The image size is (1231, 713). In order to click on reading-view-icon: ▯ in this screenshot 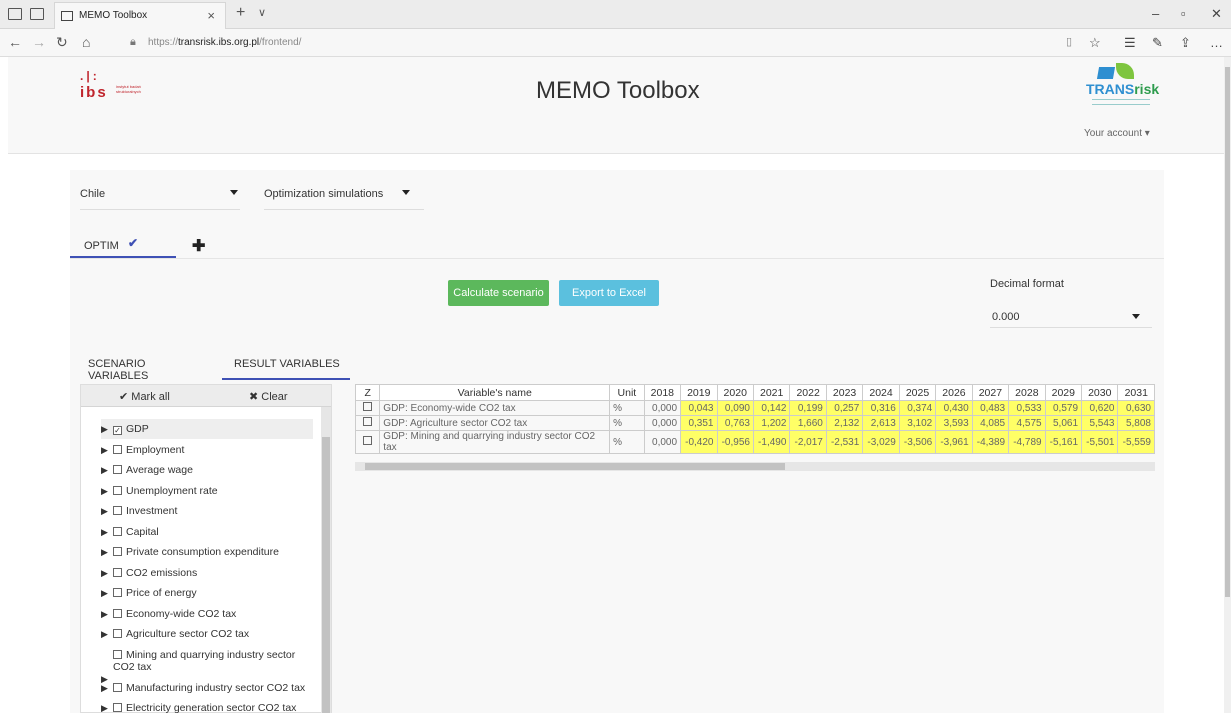, I will do `click(1069, 41)`.